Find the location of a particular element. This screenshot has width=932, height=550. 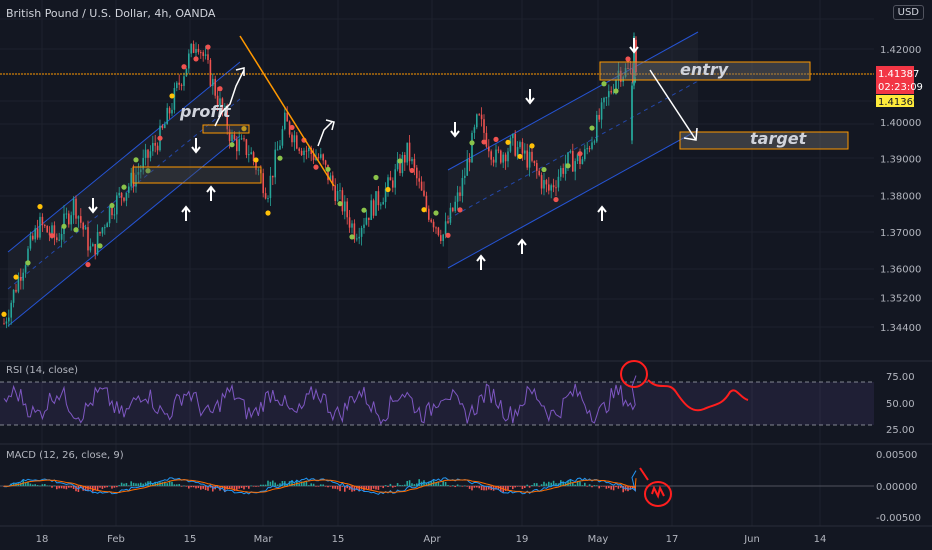

price-tick-label: 1.37000 is located at coordinates (900, 233).